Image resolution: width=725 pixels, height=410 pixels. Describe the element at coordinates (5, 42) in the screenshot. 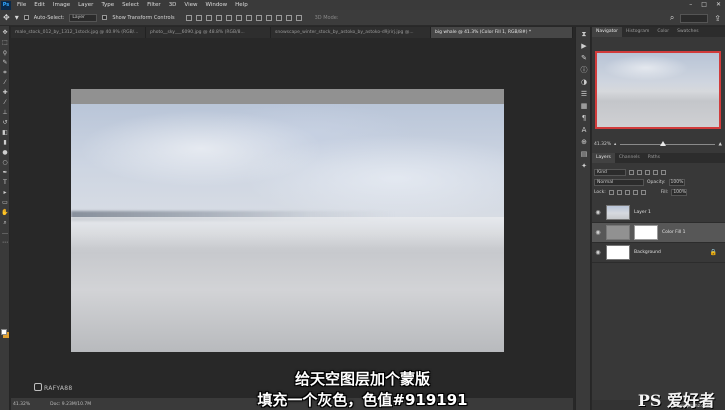

I see `marquee-tool-icon: ⬚` at that location.